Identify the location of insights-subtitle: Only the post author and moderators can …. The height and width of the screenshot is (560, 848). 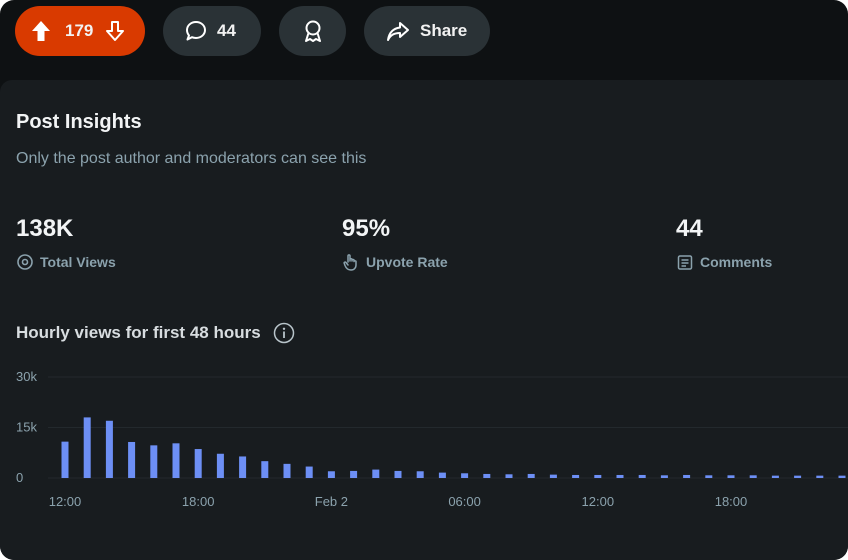
(191, 158).